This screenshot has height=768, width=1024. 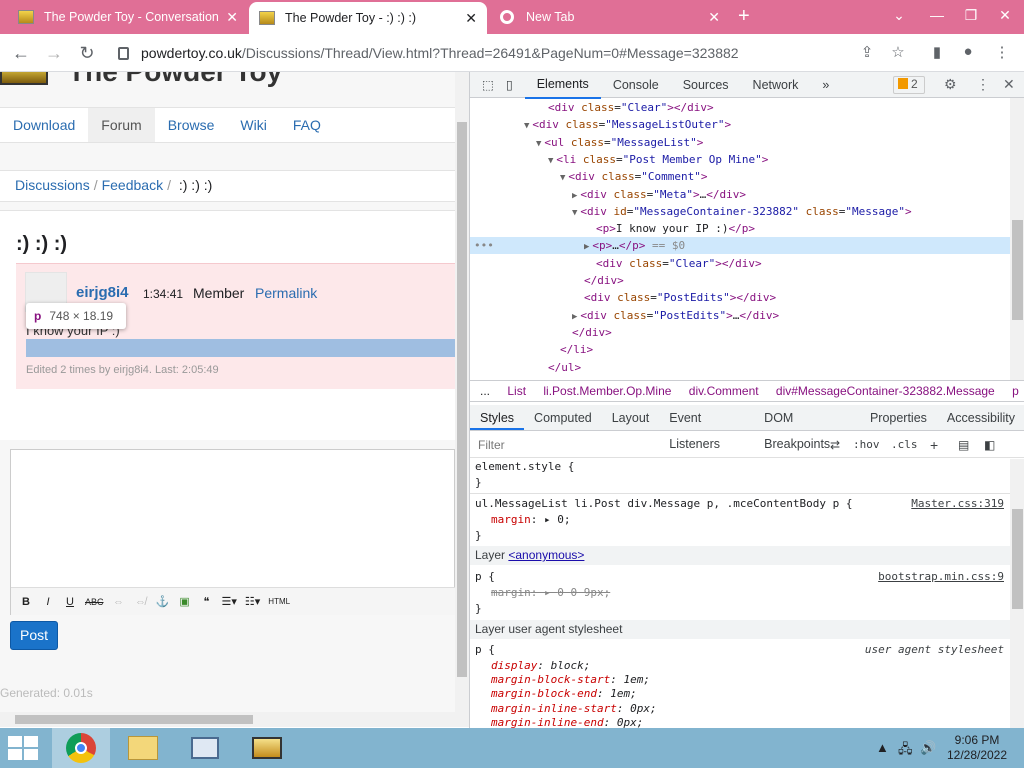 I want to click on dom-breadcrumb-item: li.Post.Member.Op.Mine, so click(x=607, y=391).